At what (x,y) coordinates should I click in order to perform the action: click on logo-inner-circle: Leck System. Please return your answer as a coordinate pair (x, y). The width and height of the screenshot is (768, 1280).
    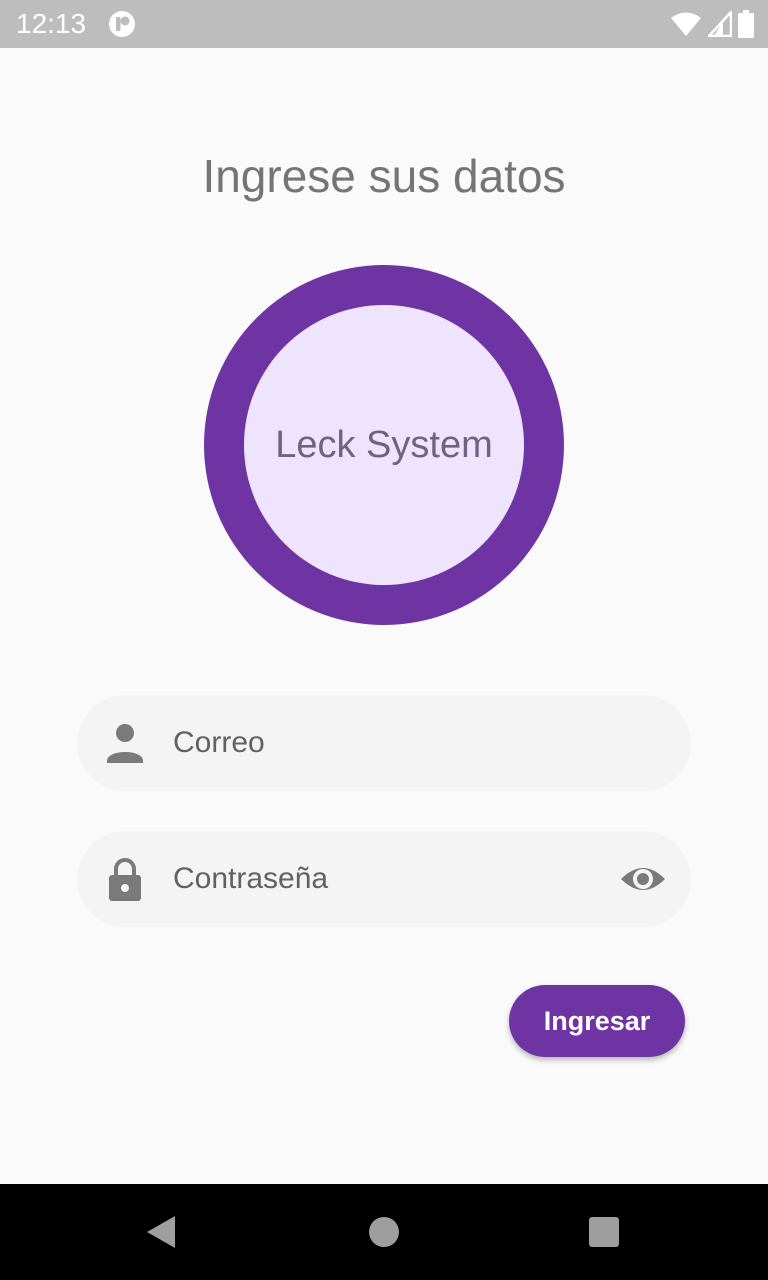
    Looking at the image, I should click on (384, 445).